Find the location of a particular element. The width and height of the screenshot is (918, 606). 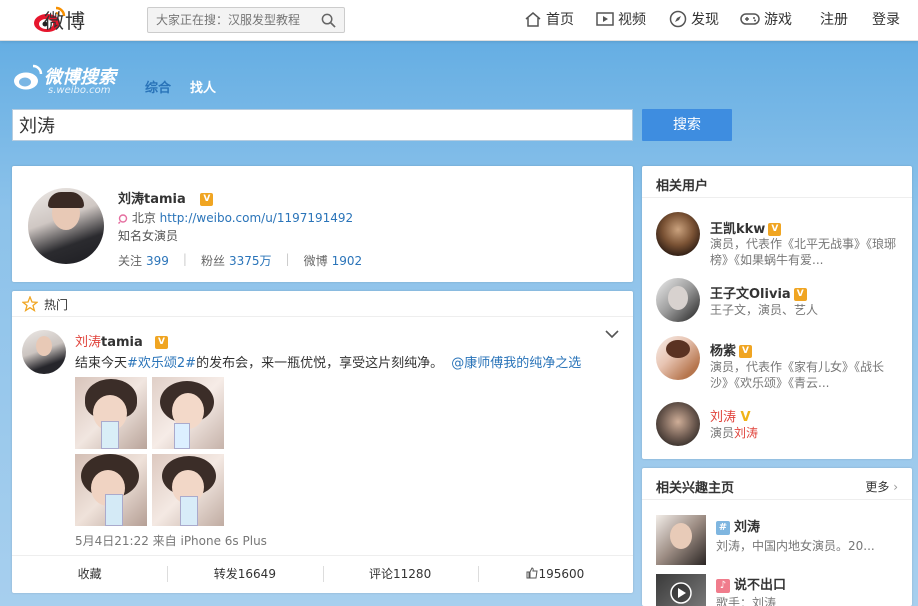

main-search-input is located at coordinates (322, 125).